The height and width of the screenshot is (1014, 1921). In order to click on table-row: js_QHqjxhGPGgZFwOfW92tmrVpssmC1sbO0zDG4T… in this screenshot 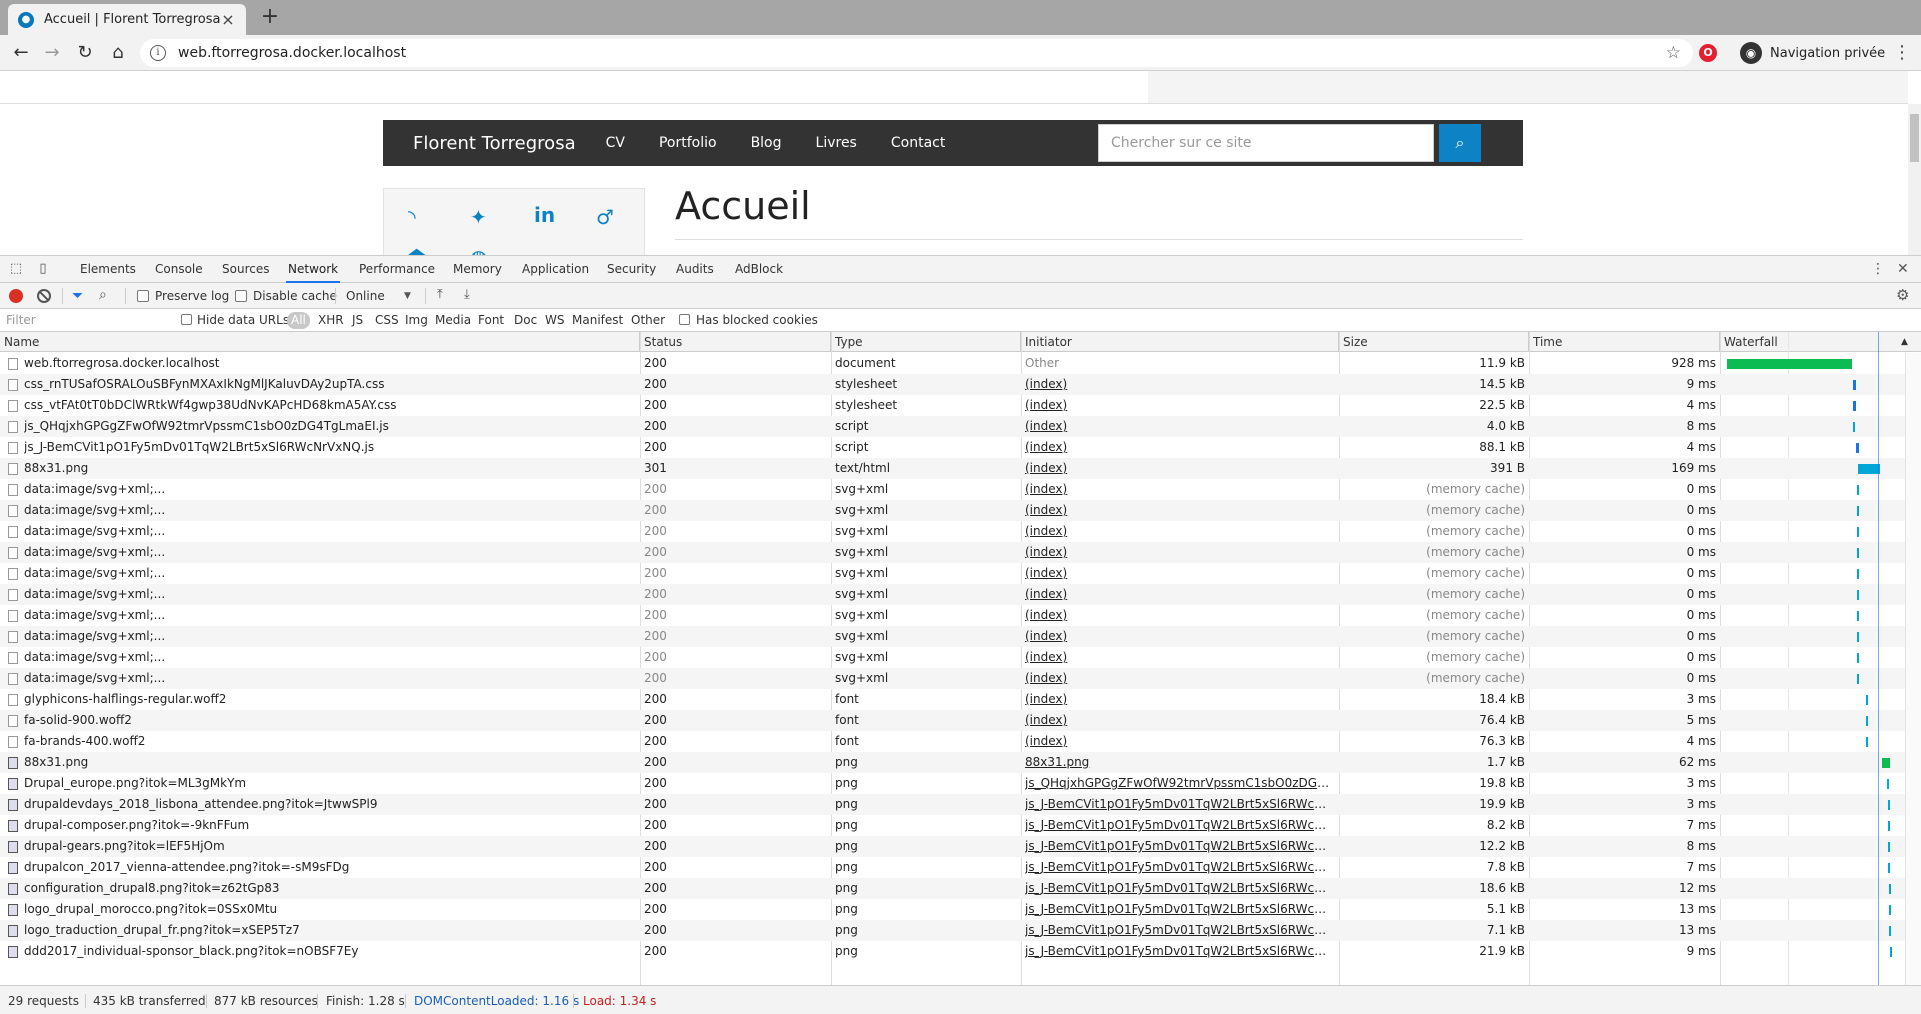, I will do `click(960, 426)`.